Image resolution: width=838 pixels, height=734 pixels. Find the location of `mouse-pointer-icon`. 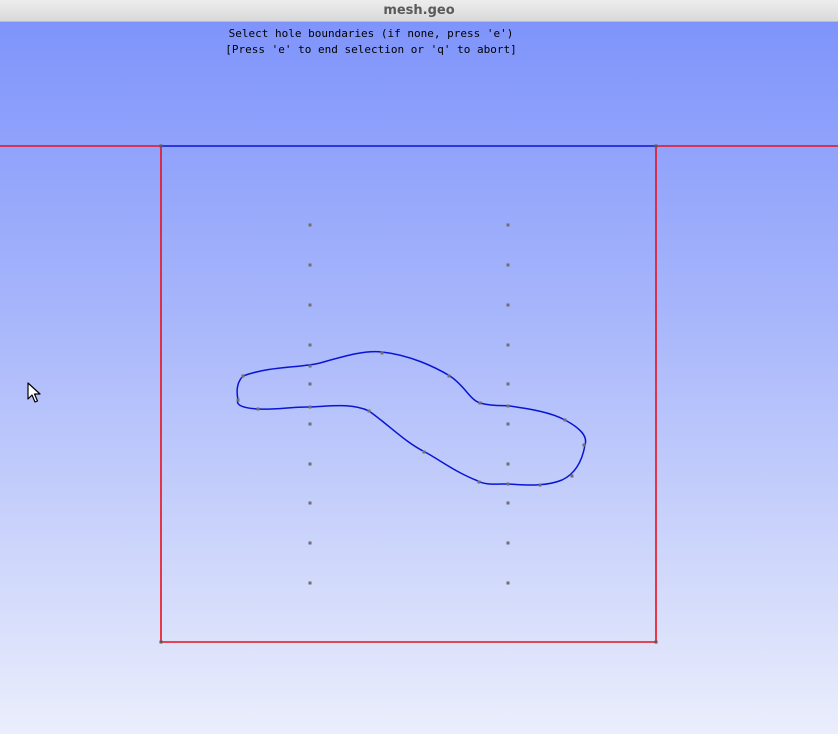

mouse-pointer-icon is located at coordinates (34, 392).